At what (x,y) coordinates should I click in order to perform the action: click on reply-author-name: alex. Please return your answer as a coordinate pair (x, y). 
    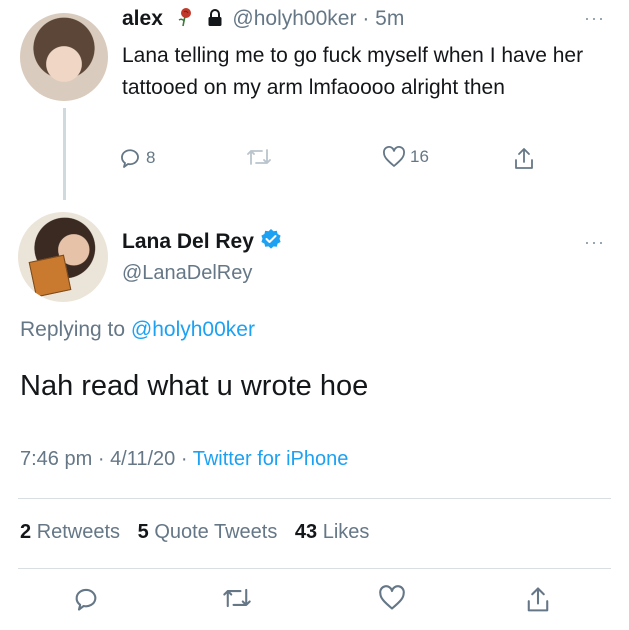
    Looking at the image, I should click on (142, 18).